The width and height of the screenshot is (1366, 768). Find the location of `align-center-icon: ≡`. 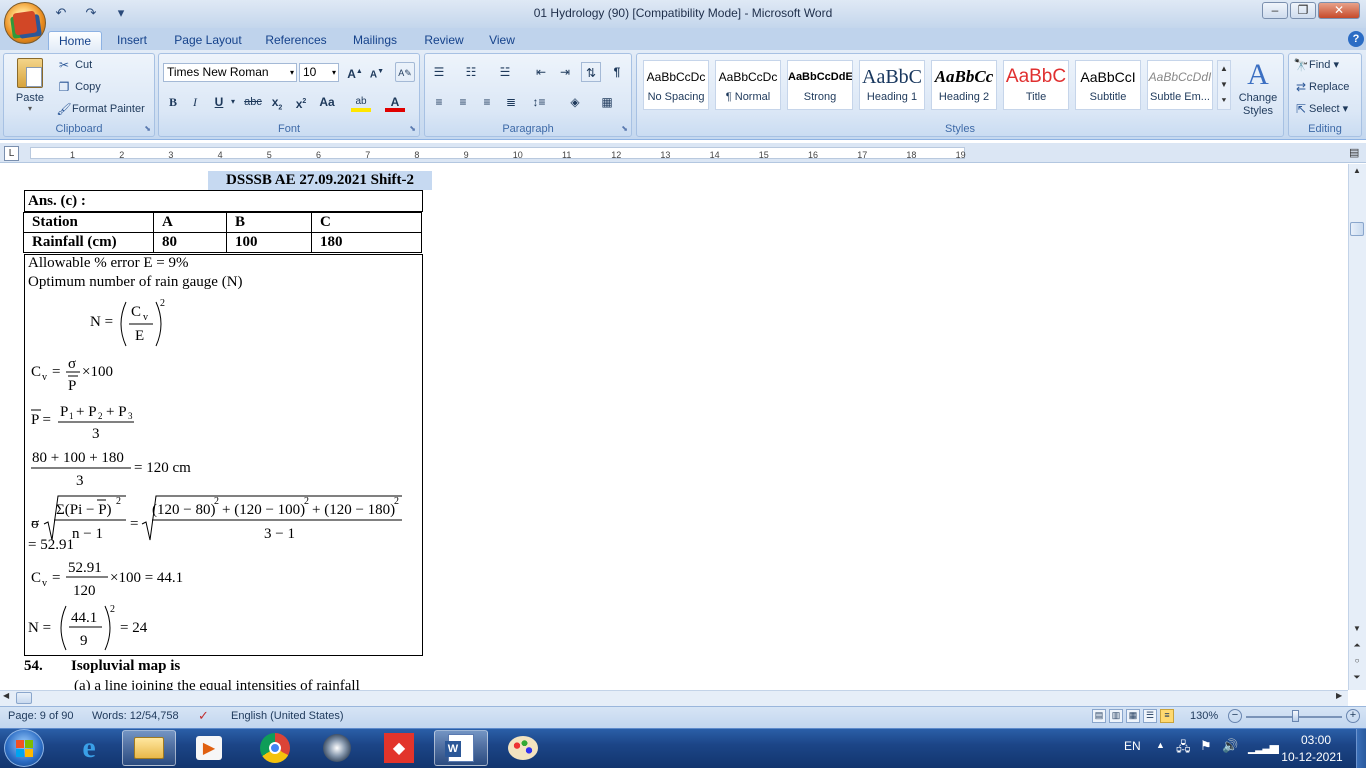

align-center-icon: ≡ is located at coordinates (463, 102).